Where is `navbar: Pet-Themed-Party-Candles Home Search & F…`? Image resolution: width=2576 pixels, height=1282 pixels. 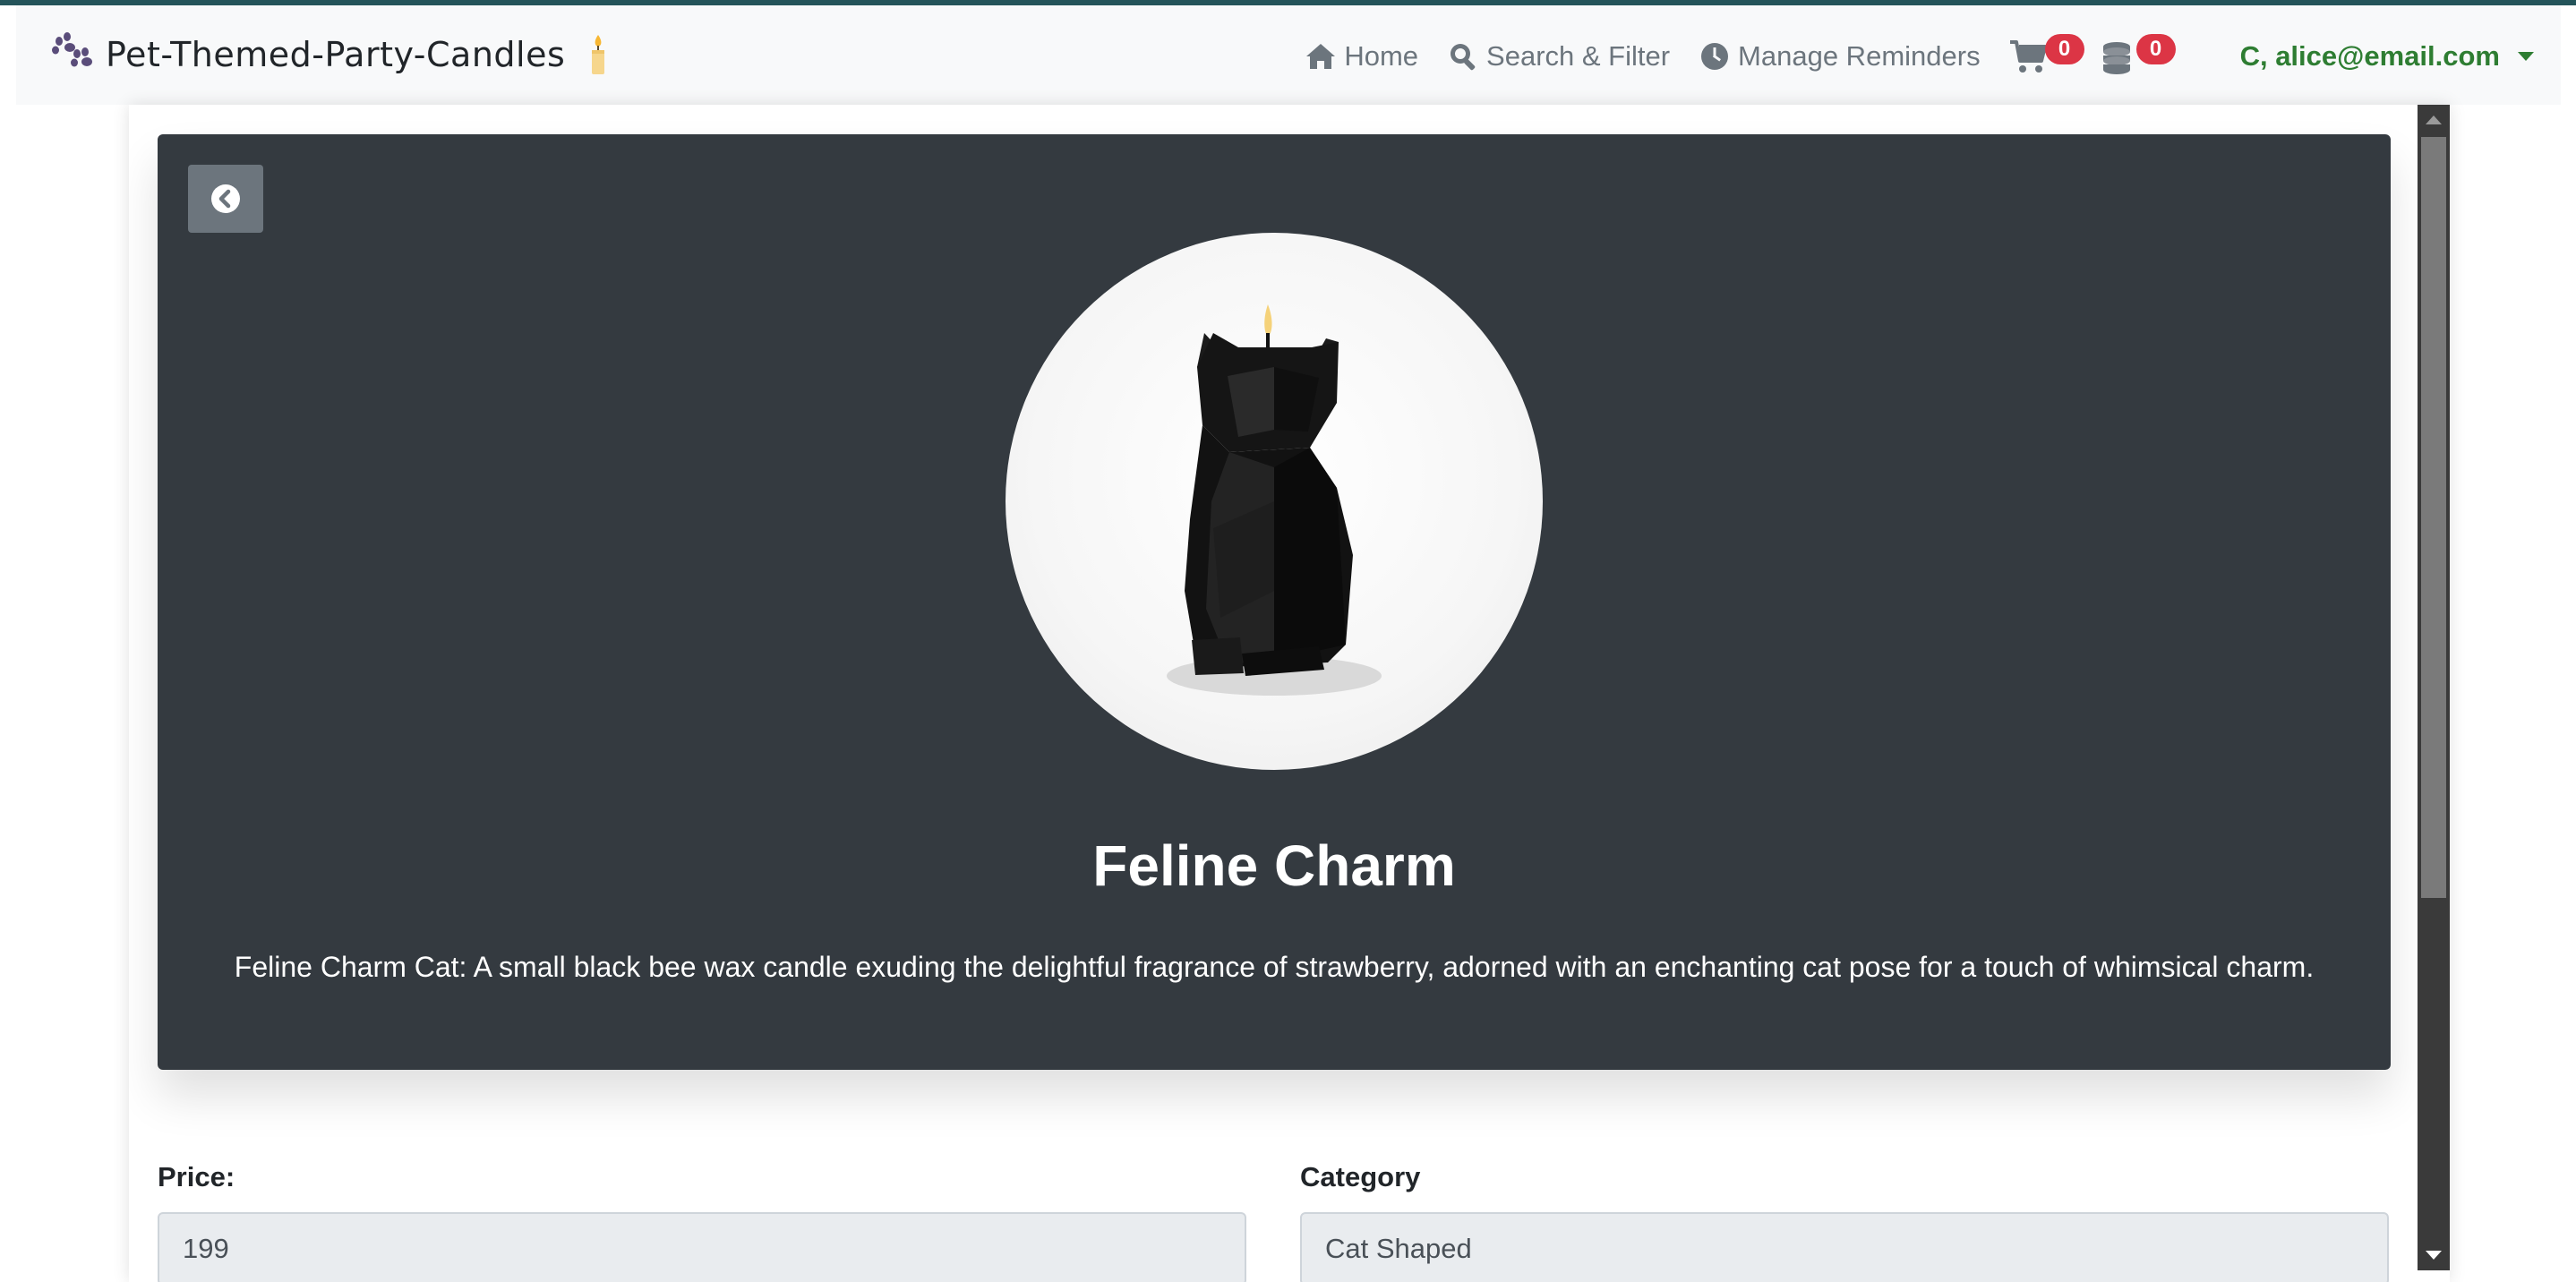
navbar: Pet-Themed-Party-Candles Home Search & F… is located at coordinates (1288, 55).